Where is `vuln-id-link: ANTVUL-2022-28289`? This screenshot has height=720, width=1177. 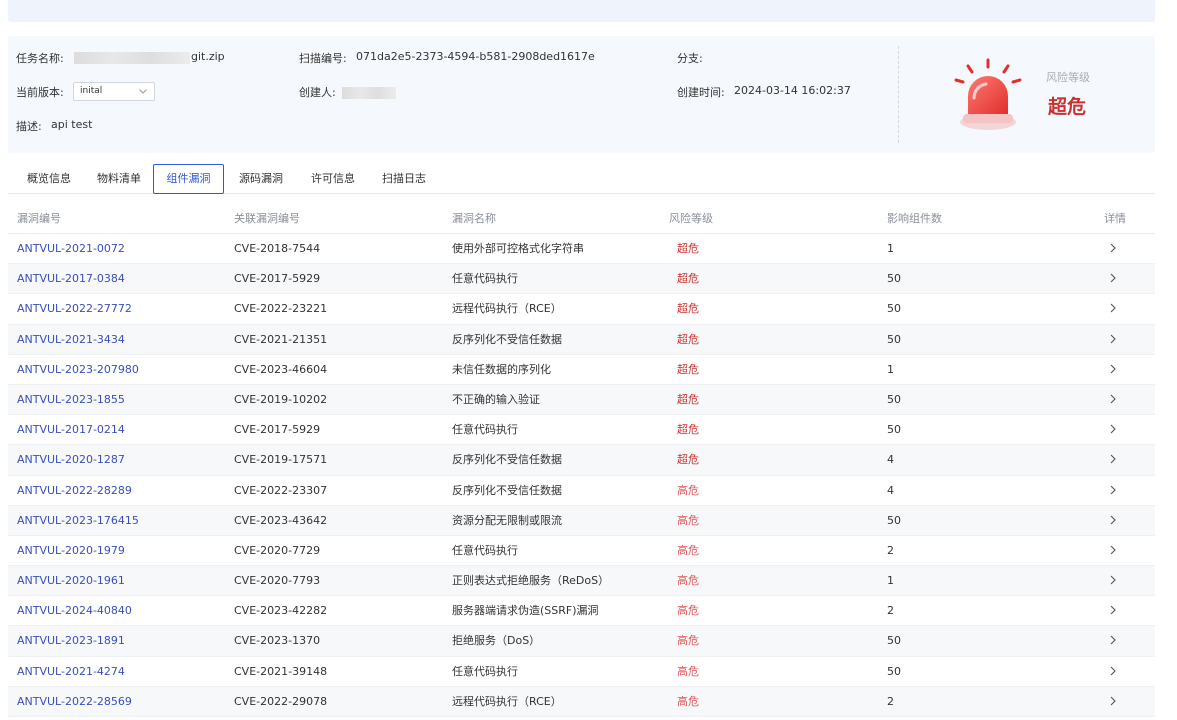
vuln-id-link: ANTVUL-2022-28289 is located at coordinates (74, 490).